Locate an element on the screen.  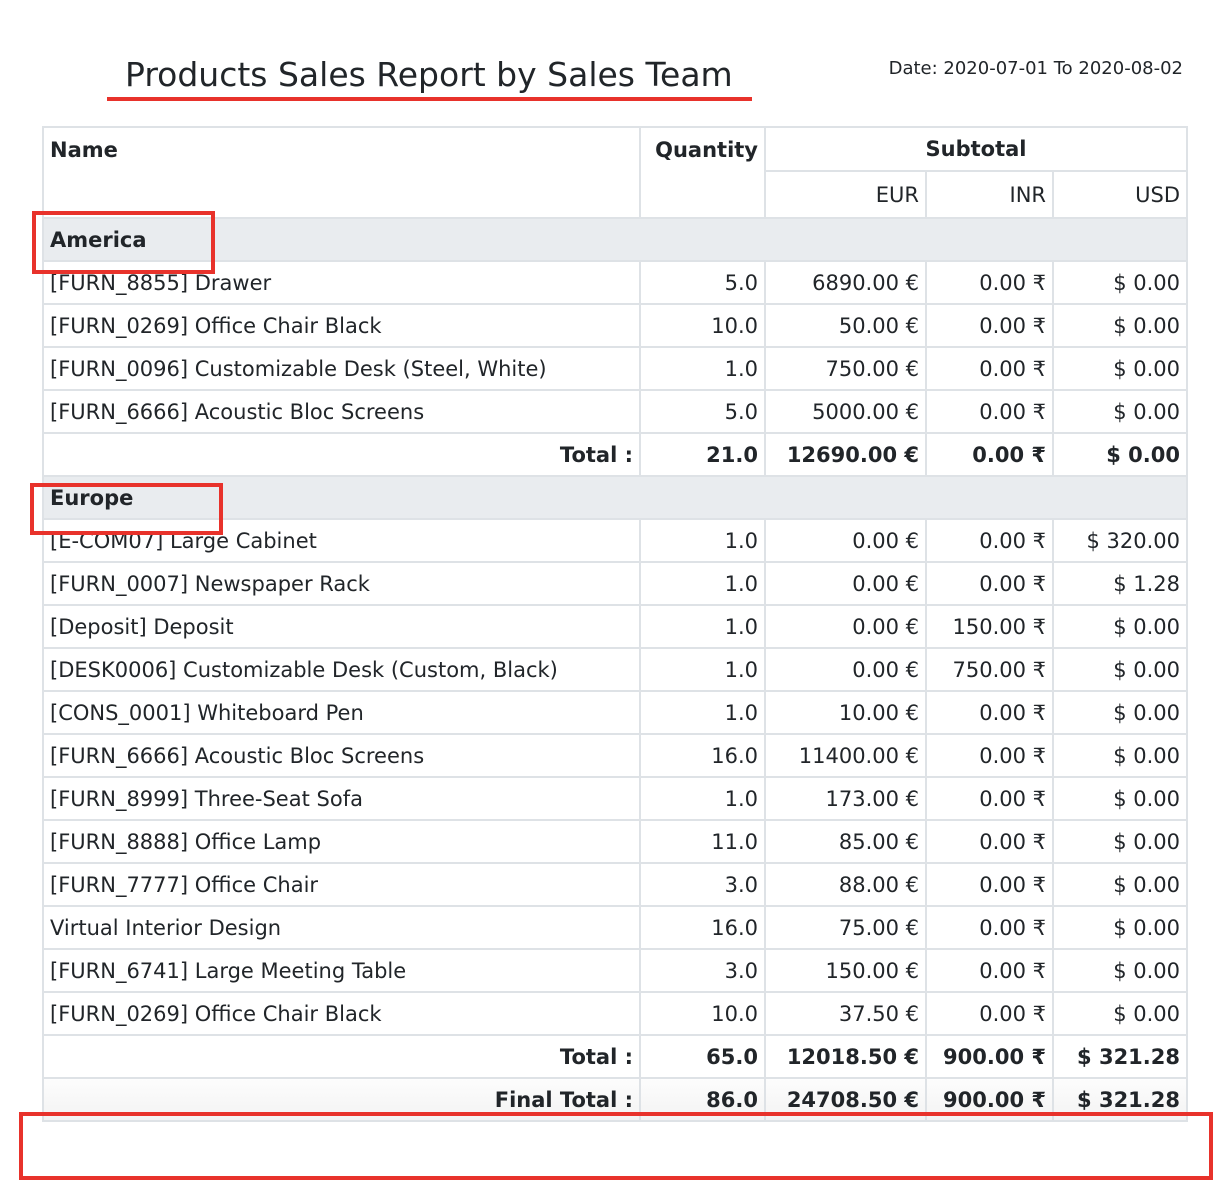
group-total-label: Total : is located at coordinates (341, 1056).